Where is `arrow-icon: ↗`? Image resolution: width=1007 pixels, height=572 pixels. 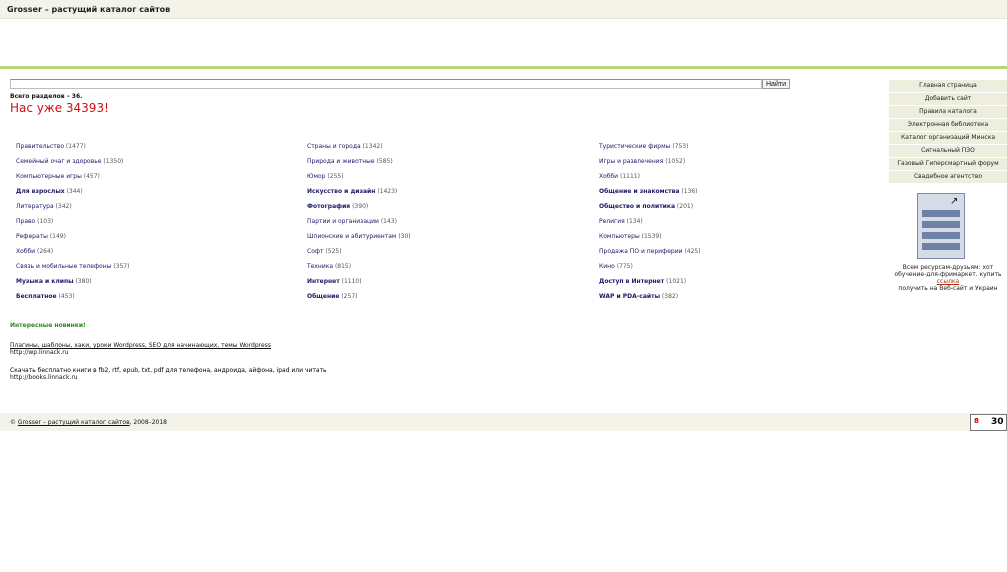
arrow-icon: ↗ is located at coordinates (954, 201).